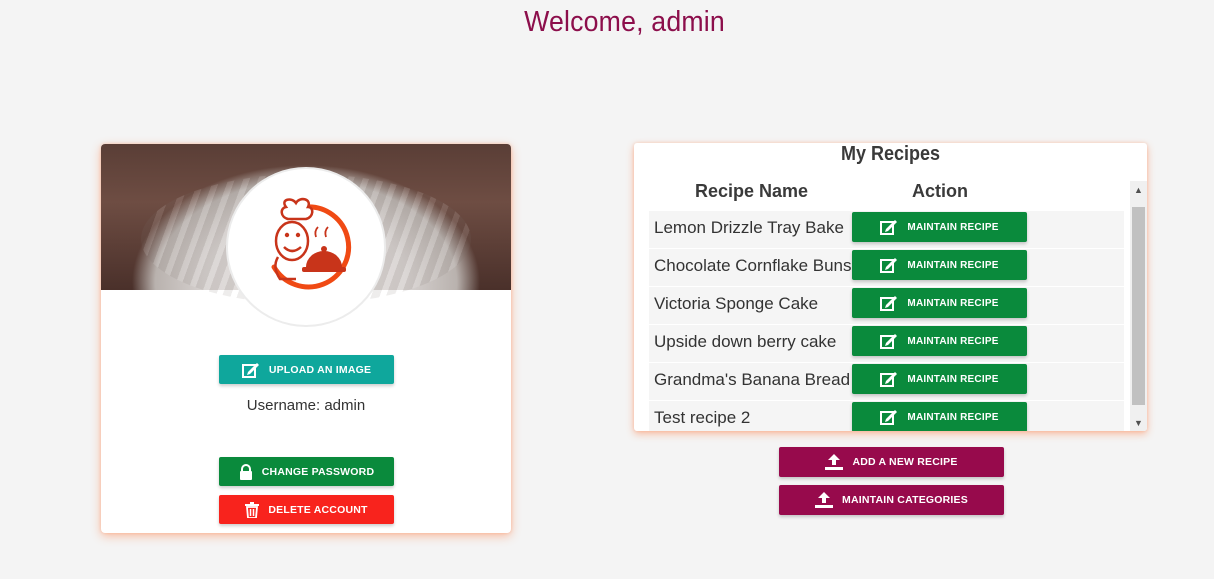 The height and width of the screenshot is (579, 1214). Describe the element at coordinates (745, 341) in the screenshot. I see `recipe-name: Upside down berry cake` at that location.